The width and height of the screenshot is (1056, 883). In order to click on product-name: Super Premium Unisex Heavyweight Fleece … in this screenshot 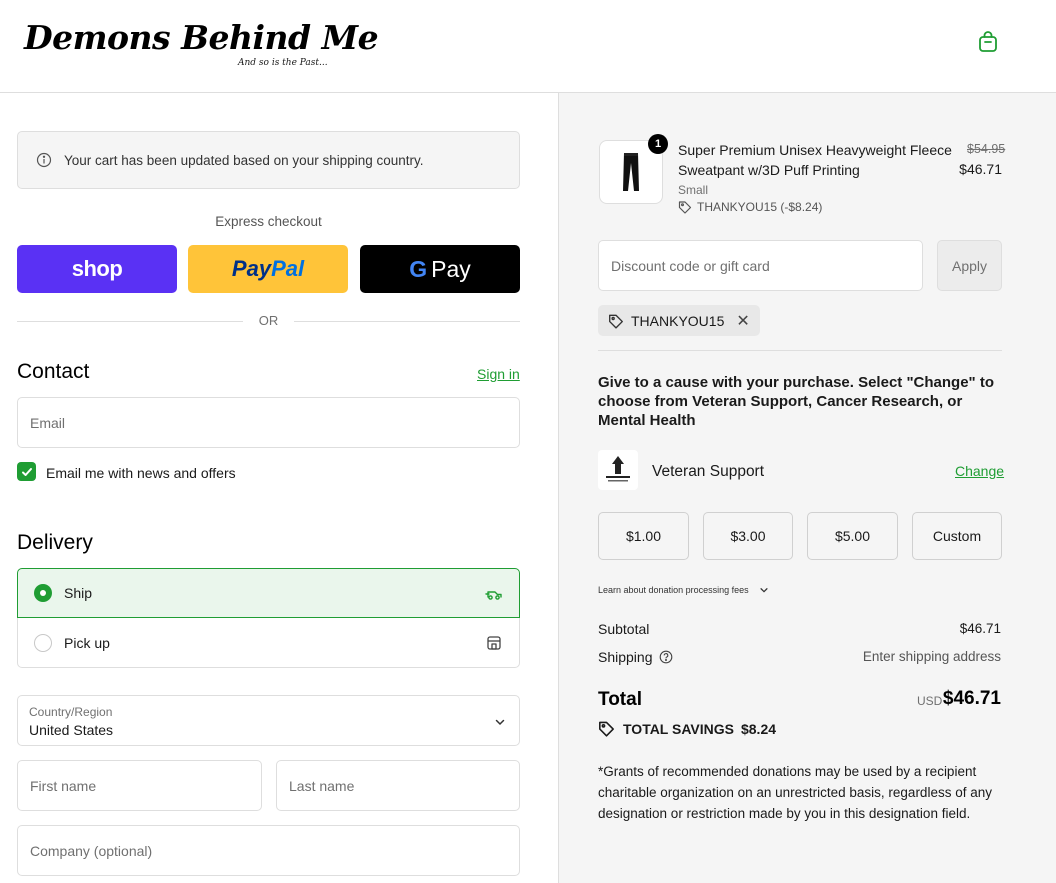, I will do `click(815, 160)`.